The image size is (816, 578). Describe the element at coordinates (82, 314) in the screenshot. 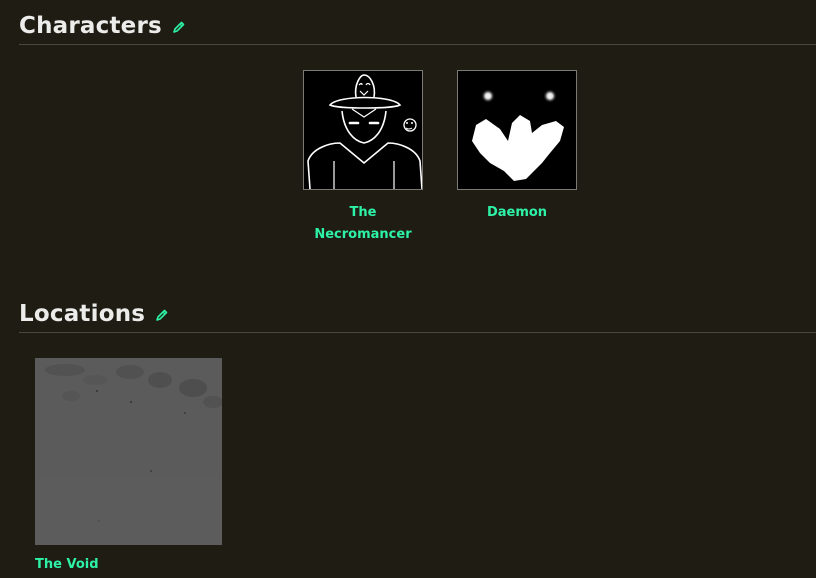

I see `locations-heading: Locations` at that location.